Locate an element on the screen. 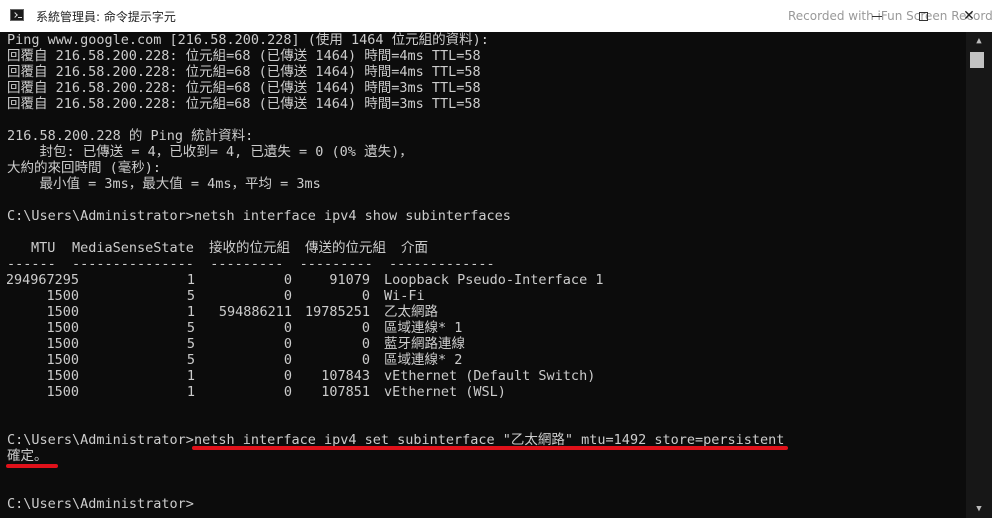 The image size is (992, 518). scroll-thumb is located at coordinates (977, 60).